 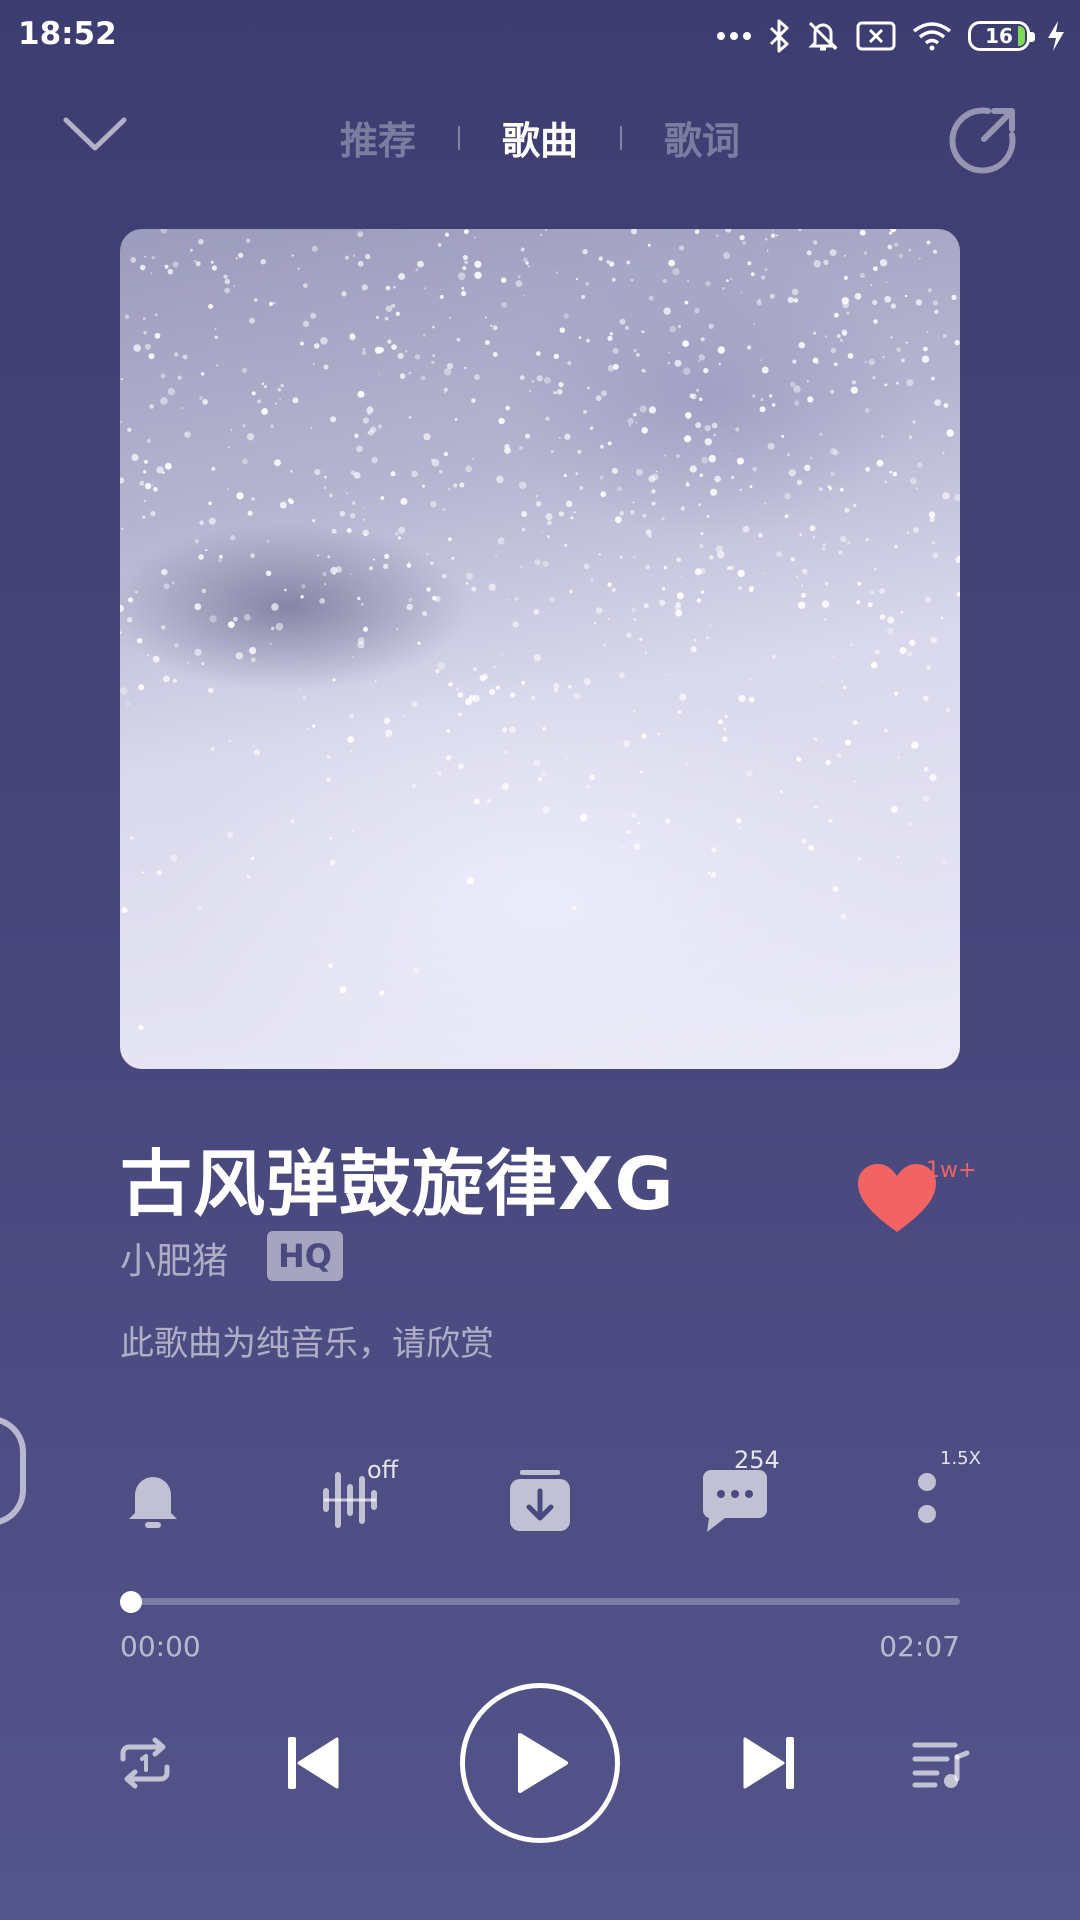 I want to click on play-button, so click(x=540, y=1763).